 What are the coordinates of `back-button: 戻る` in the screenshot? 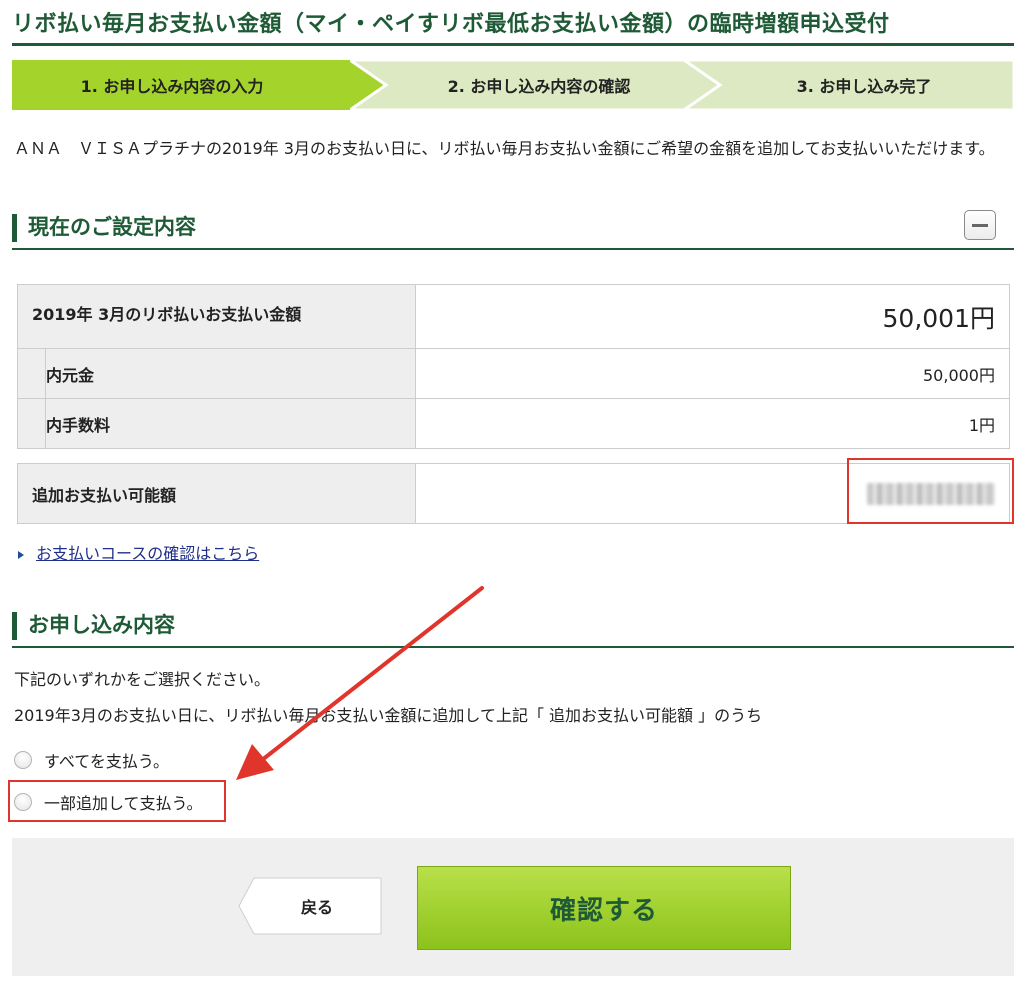 It's located at (310, 906).